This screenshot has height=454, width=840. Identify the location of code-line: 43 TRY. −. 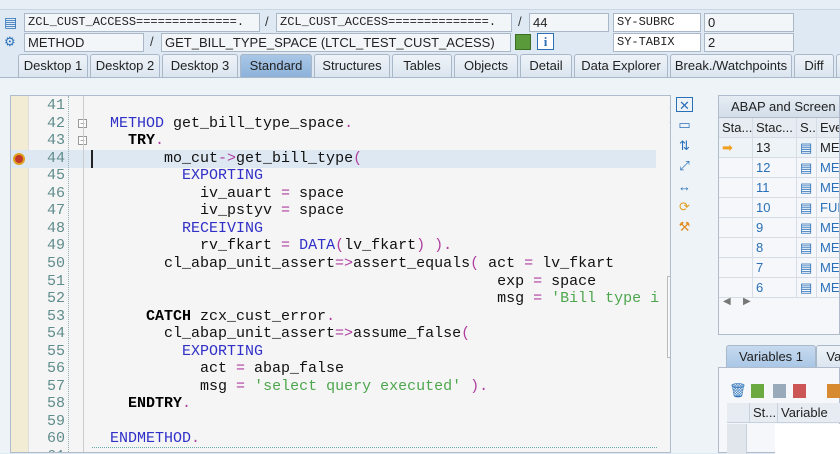
(333, 141).